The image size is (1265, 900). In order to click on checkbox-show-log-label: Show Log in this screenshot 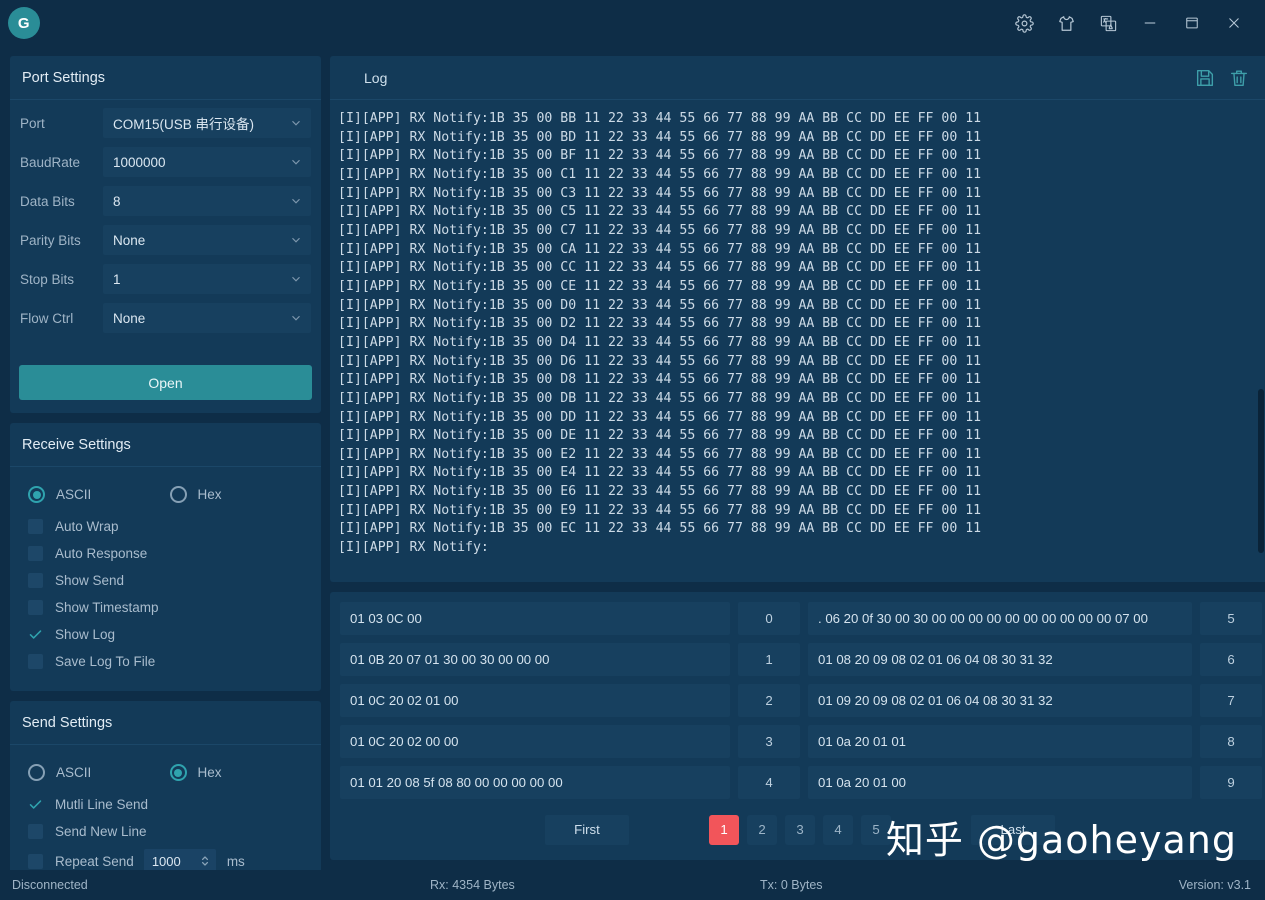, I will do `click(85, 634)`.